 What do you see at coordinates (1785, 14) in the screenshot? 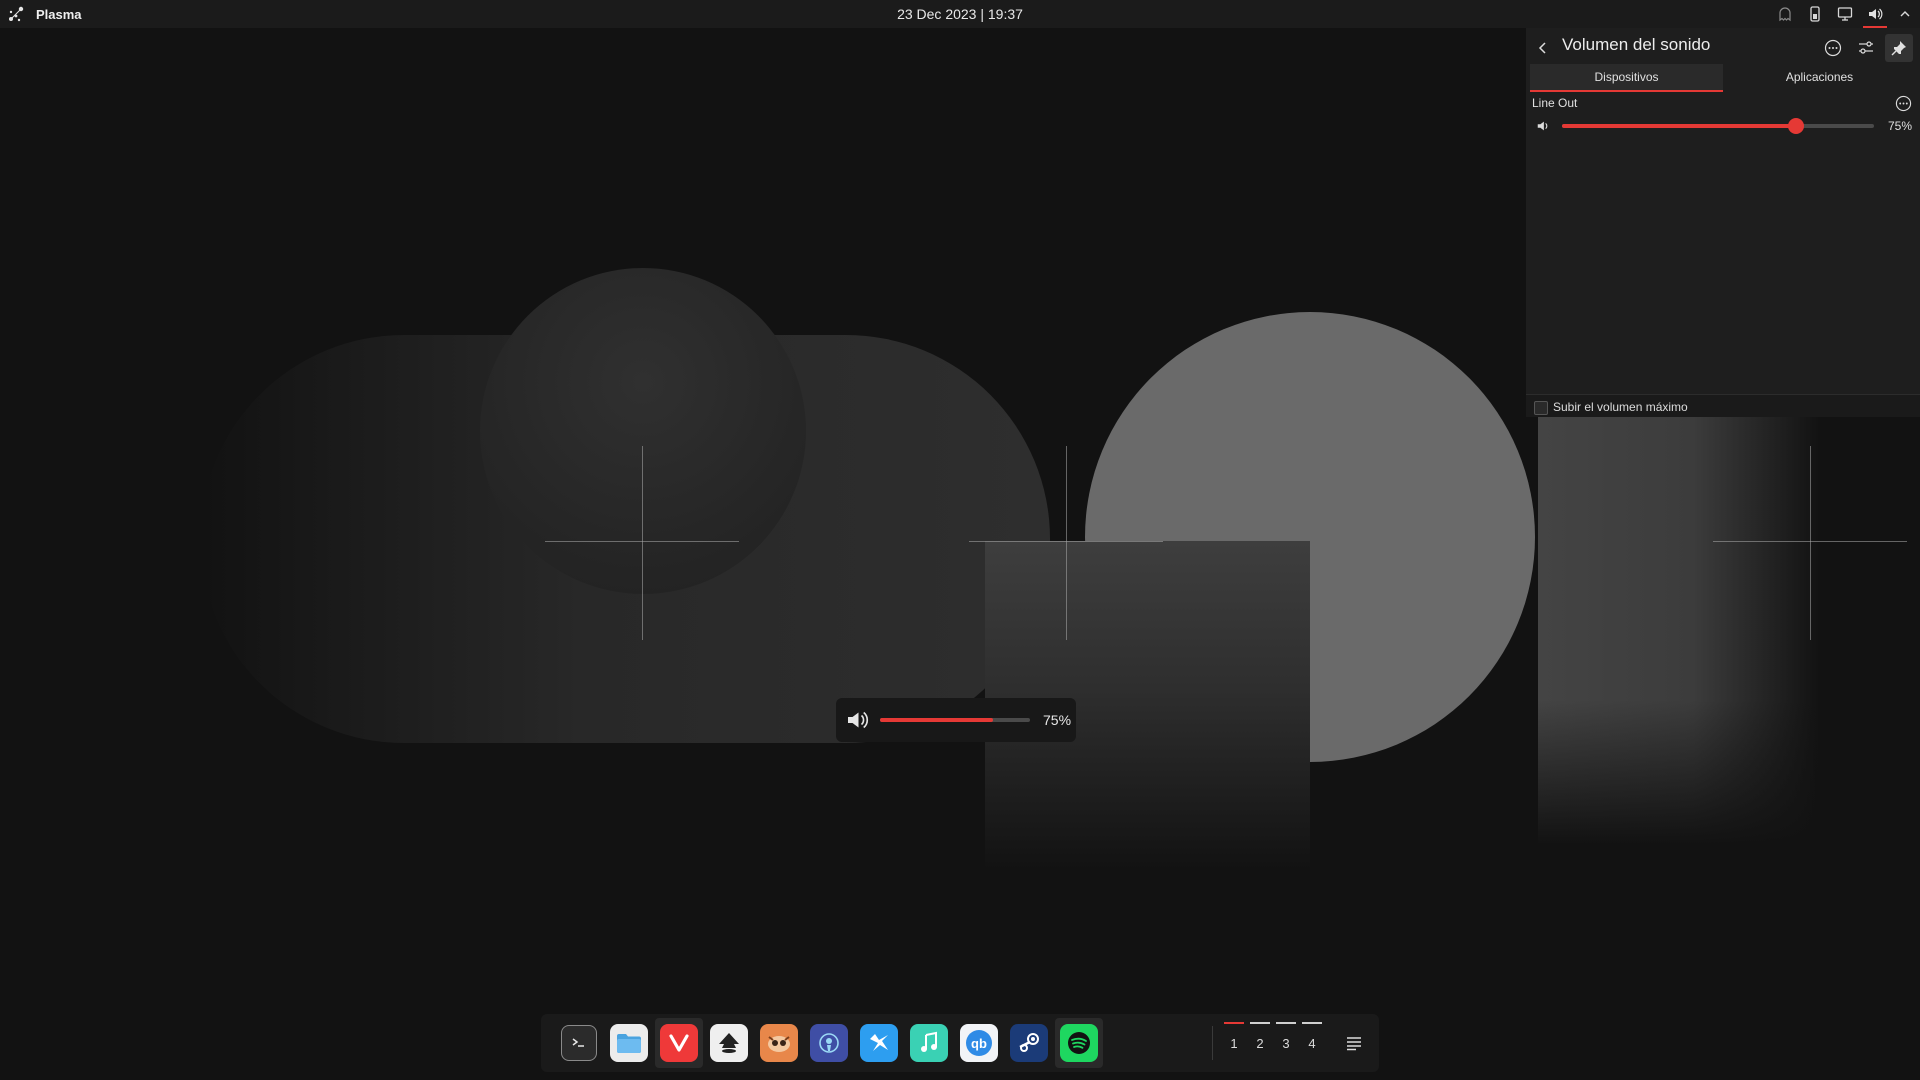
I see `ghost-icon` at bounding box center [1785, 14].